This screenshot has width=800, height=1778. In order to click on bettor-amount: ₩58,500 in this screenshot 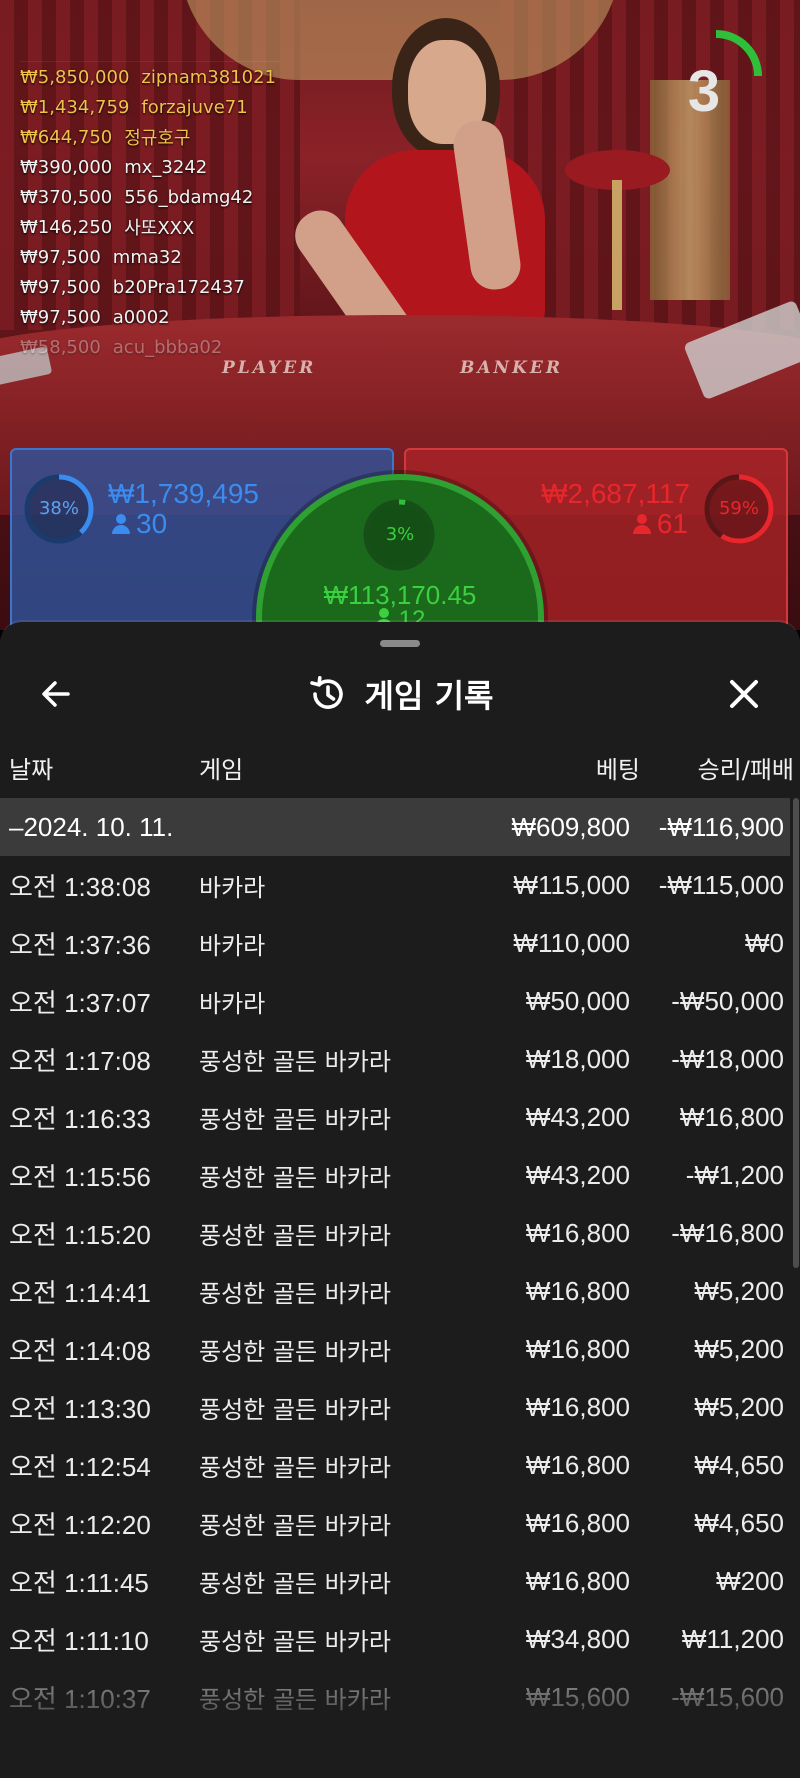, I will do `click(60, 347)`.